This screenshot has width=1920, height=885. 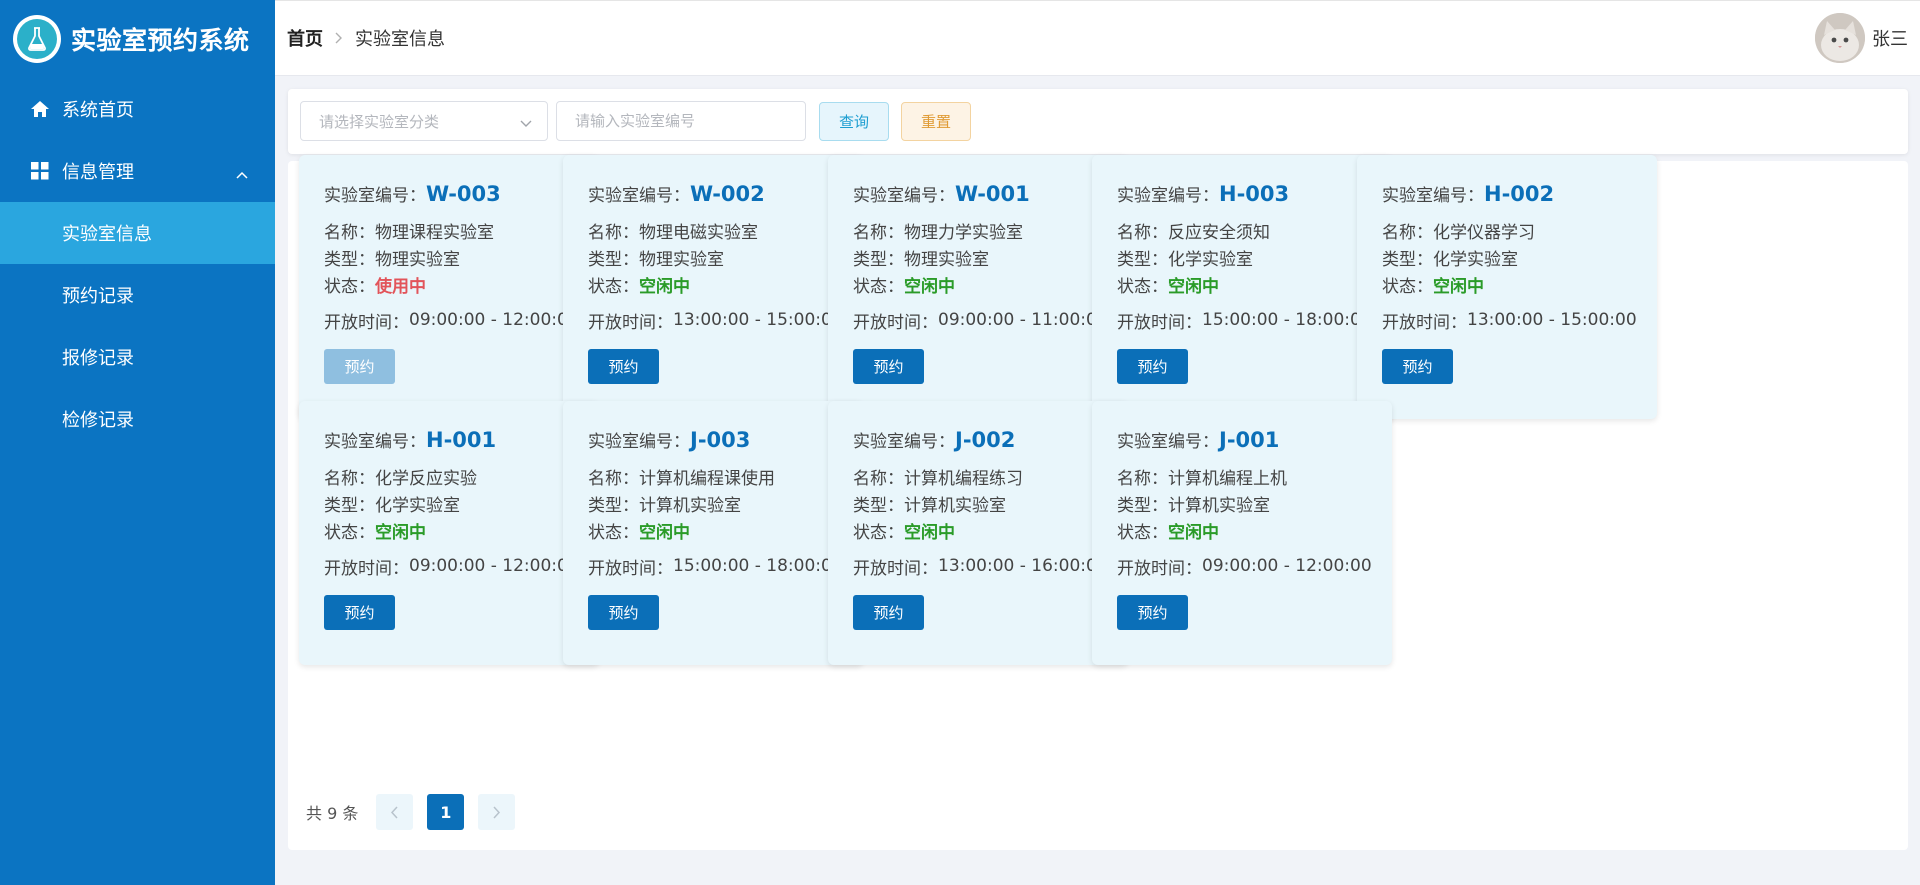 What do you see at coordinates (698, 232) in the screenshot?
I see `lab-name: 物理电磁实验室` at bounding box center [698, 232].